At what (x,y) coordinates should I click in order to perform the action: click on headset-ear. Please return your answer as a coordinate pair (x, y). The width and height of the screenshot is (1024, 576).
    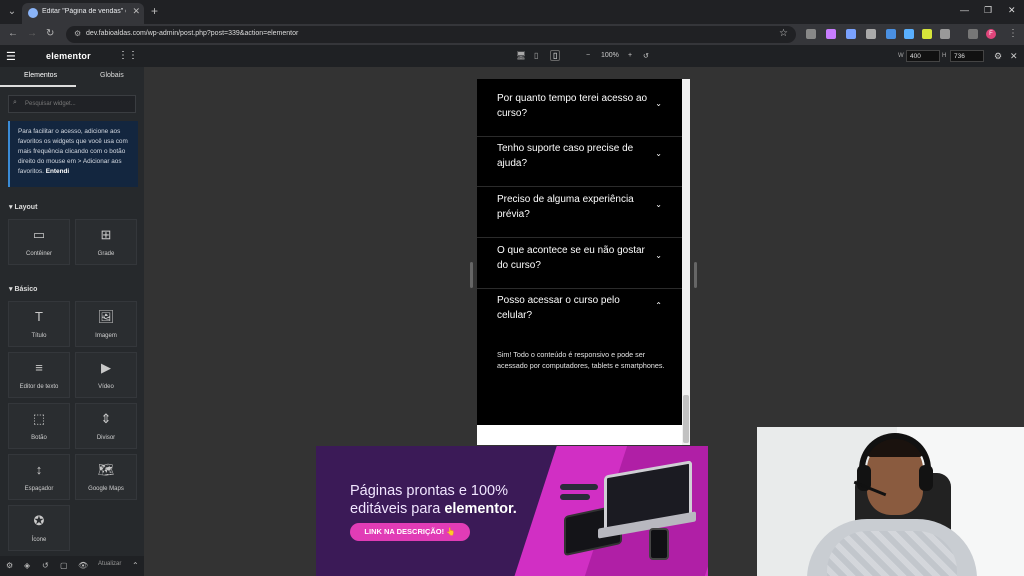
    Looking at the image, I should click on (926, 478).